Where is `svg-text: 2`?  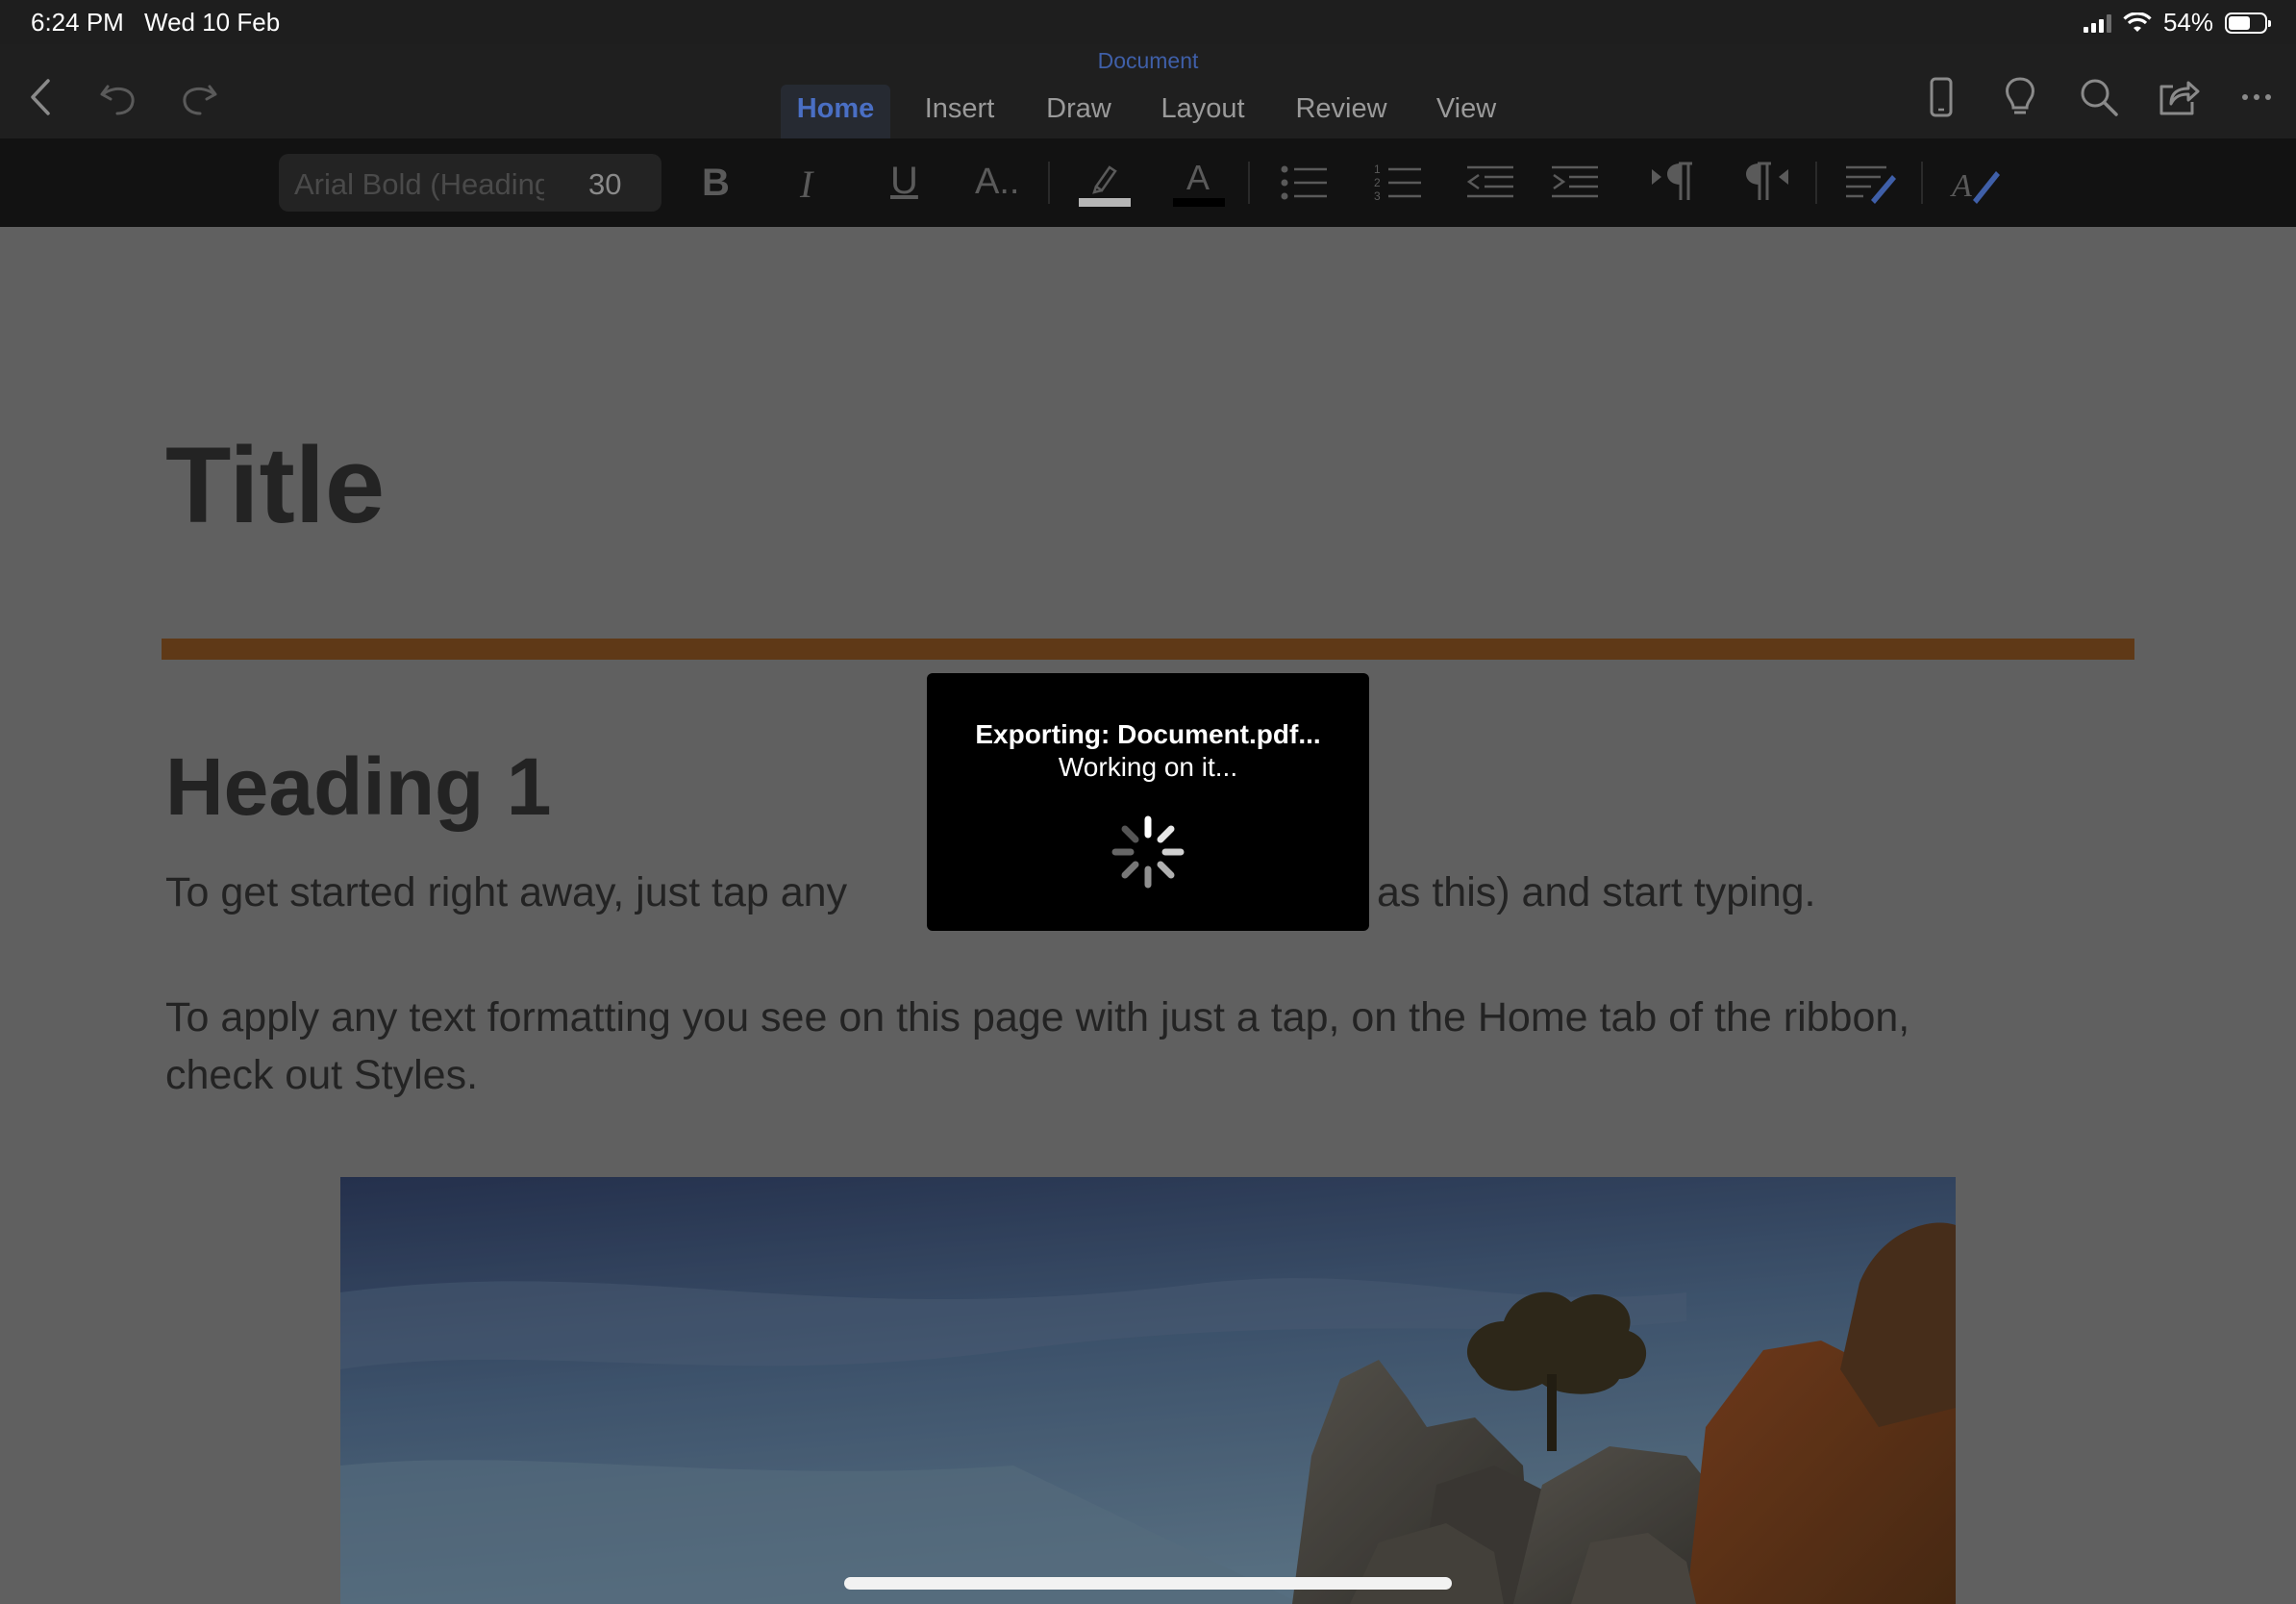
svg-text: 2 is located at coordinates (1377, 182).